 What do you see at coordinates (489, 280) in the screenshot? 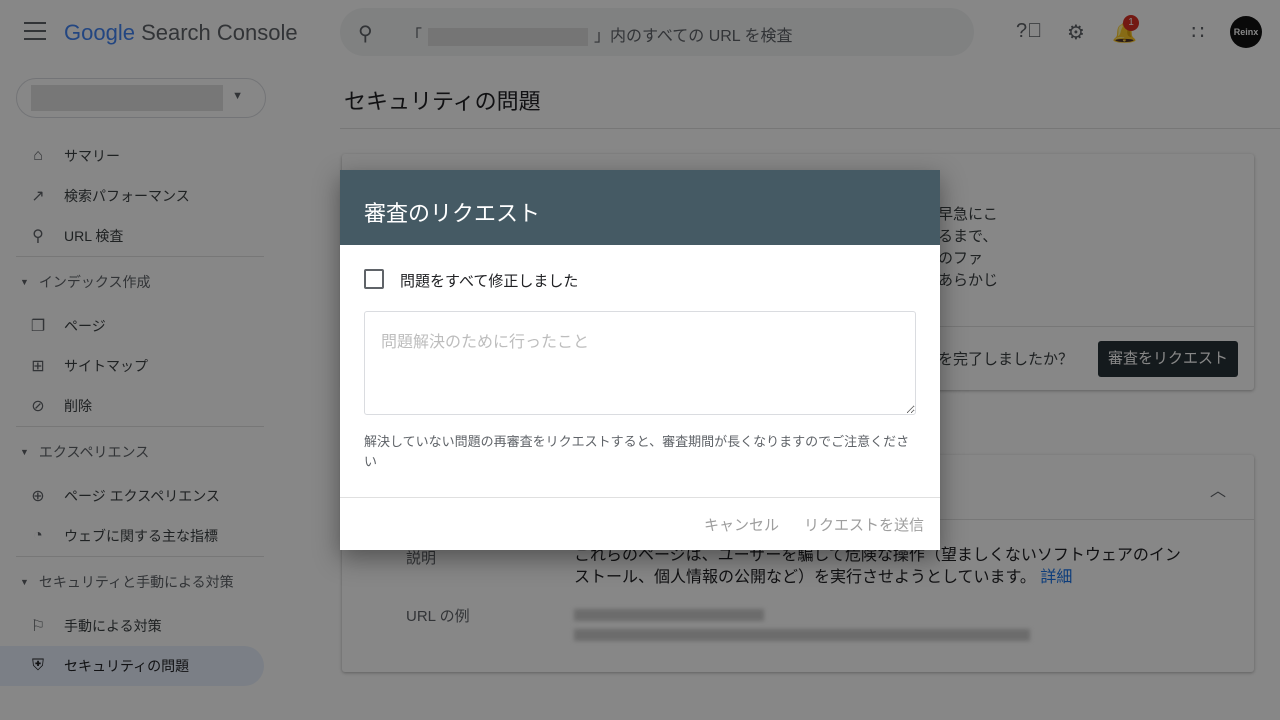
I see `checkbox-label: 問題をすべて修正しました` at bounding box center [489, 280].